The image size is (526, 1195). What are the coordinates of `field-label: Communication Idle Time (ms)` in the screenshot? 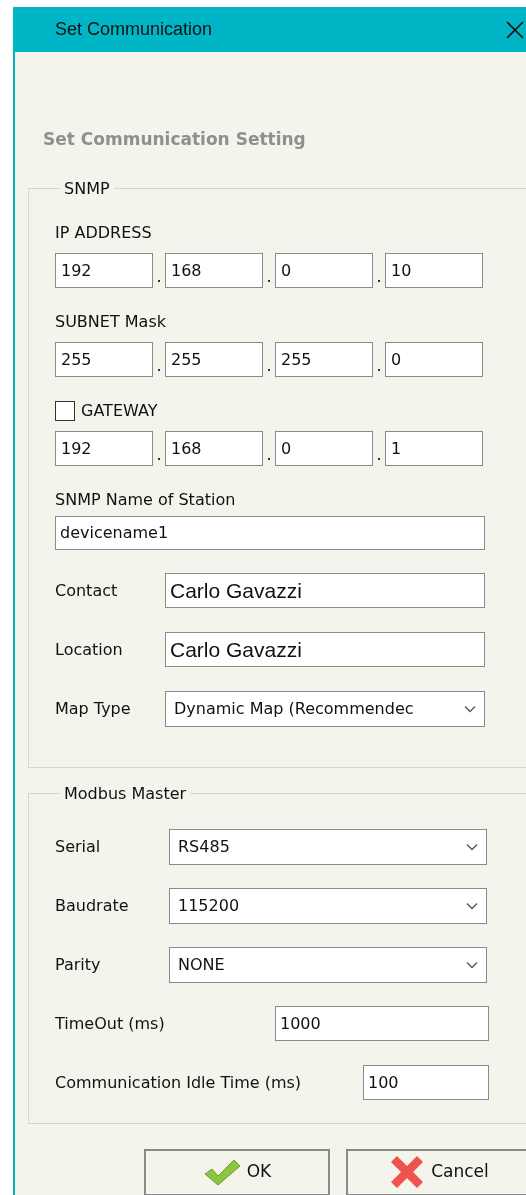 It's located at (179, 1082).